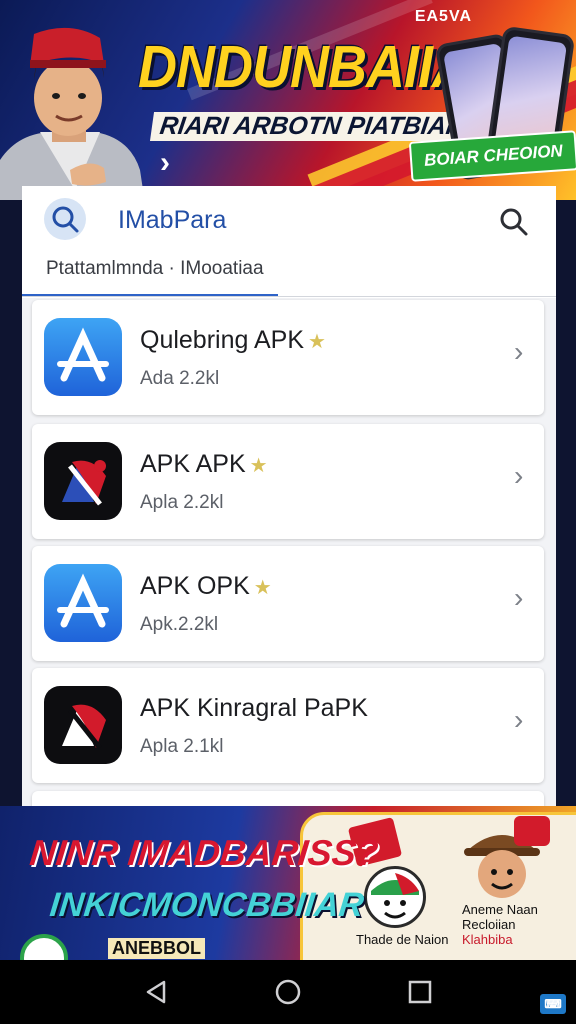 The image size is (576, 1024). Describe the element at coordinates (165, 163) in the screenshot. I see `banner-next-icon: ›` at that location.